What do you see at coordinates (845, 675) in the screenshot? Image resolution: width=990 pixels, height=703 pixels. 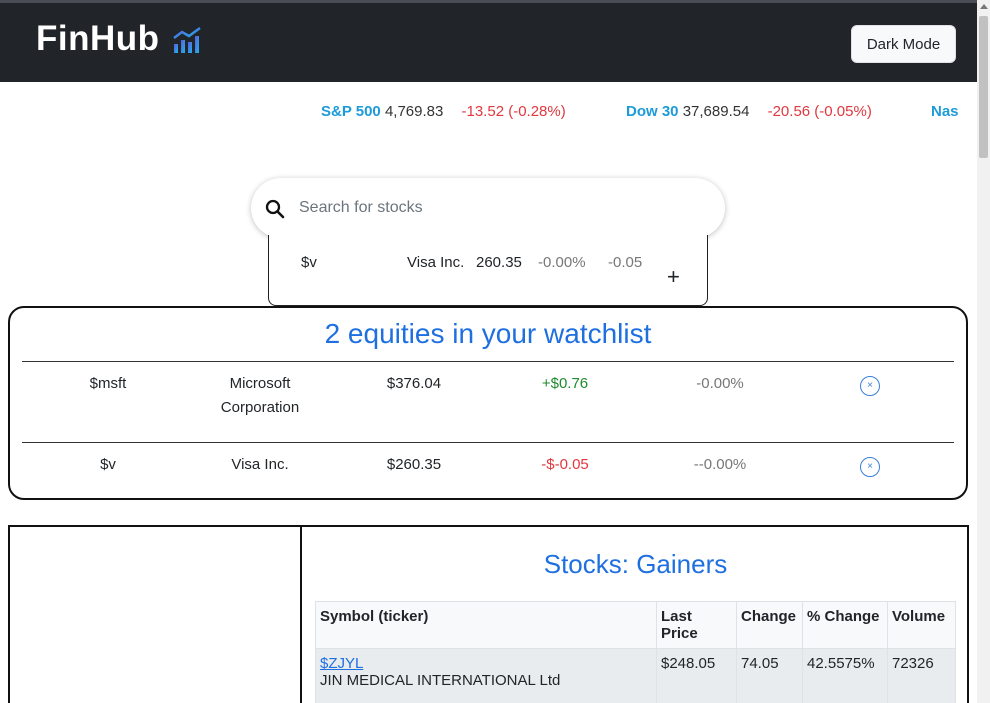 I see `percent-change-cell: 42.5575%` at bounding box center [845, 675].